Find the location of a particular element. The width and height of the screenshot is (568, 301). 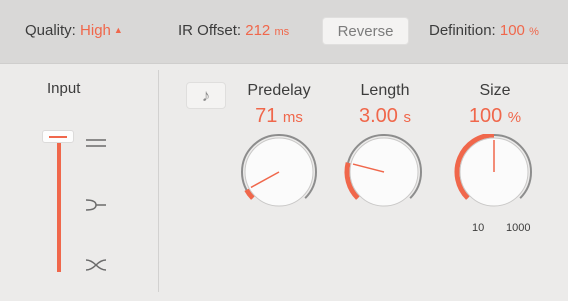

length-value: 3.00 s is located at coordinates (385, 116).